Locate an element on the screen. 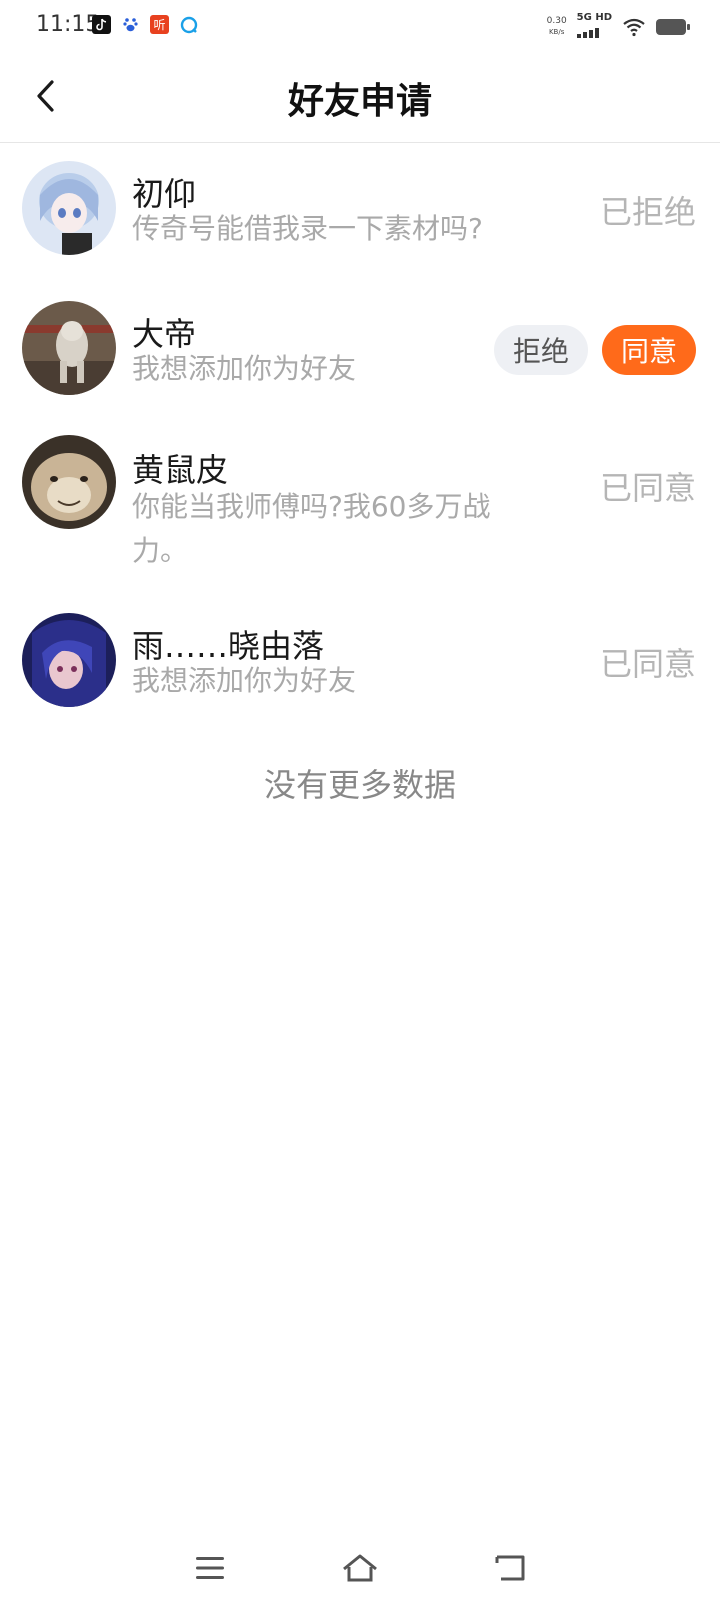 The image size is (720, 1612). battery-icon is located at coordinates (673, 27).